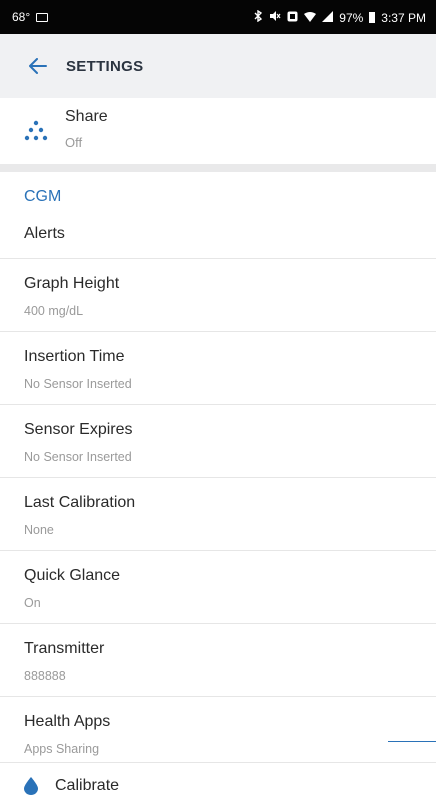  I want to click on signal-icon, so click(328, 17).